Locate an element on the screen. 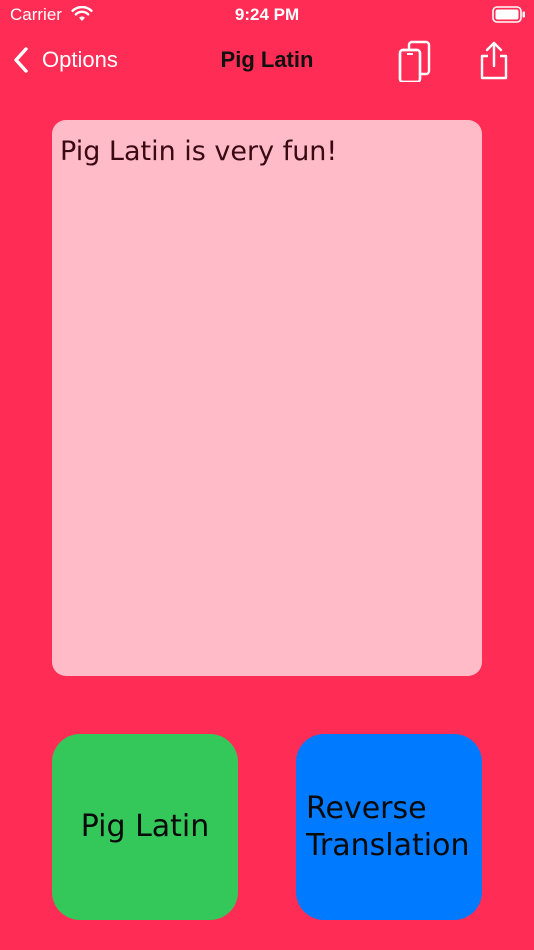 This screenshot has height=950, width=534. reverse-translation-label: Reverse Translation is located at coordinates (387, 827).